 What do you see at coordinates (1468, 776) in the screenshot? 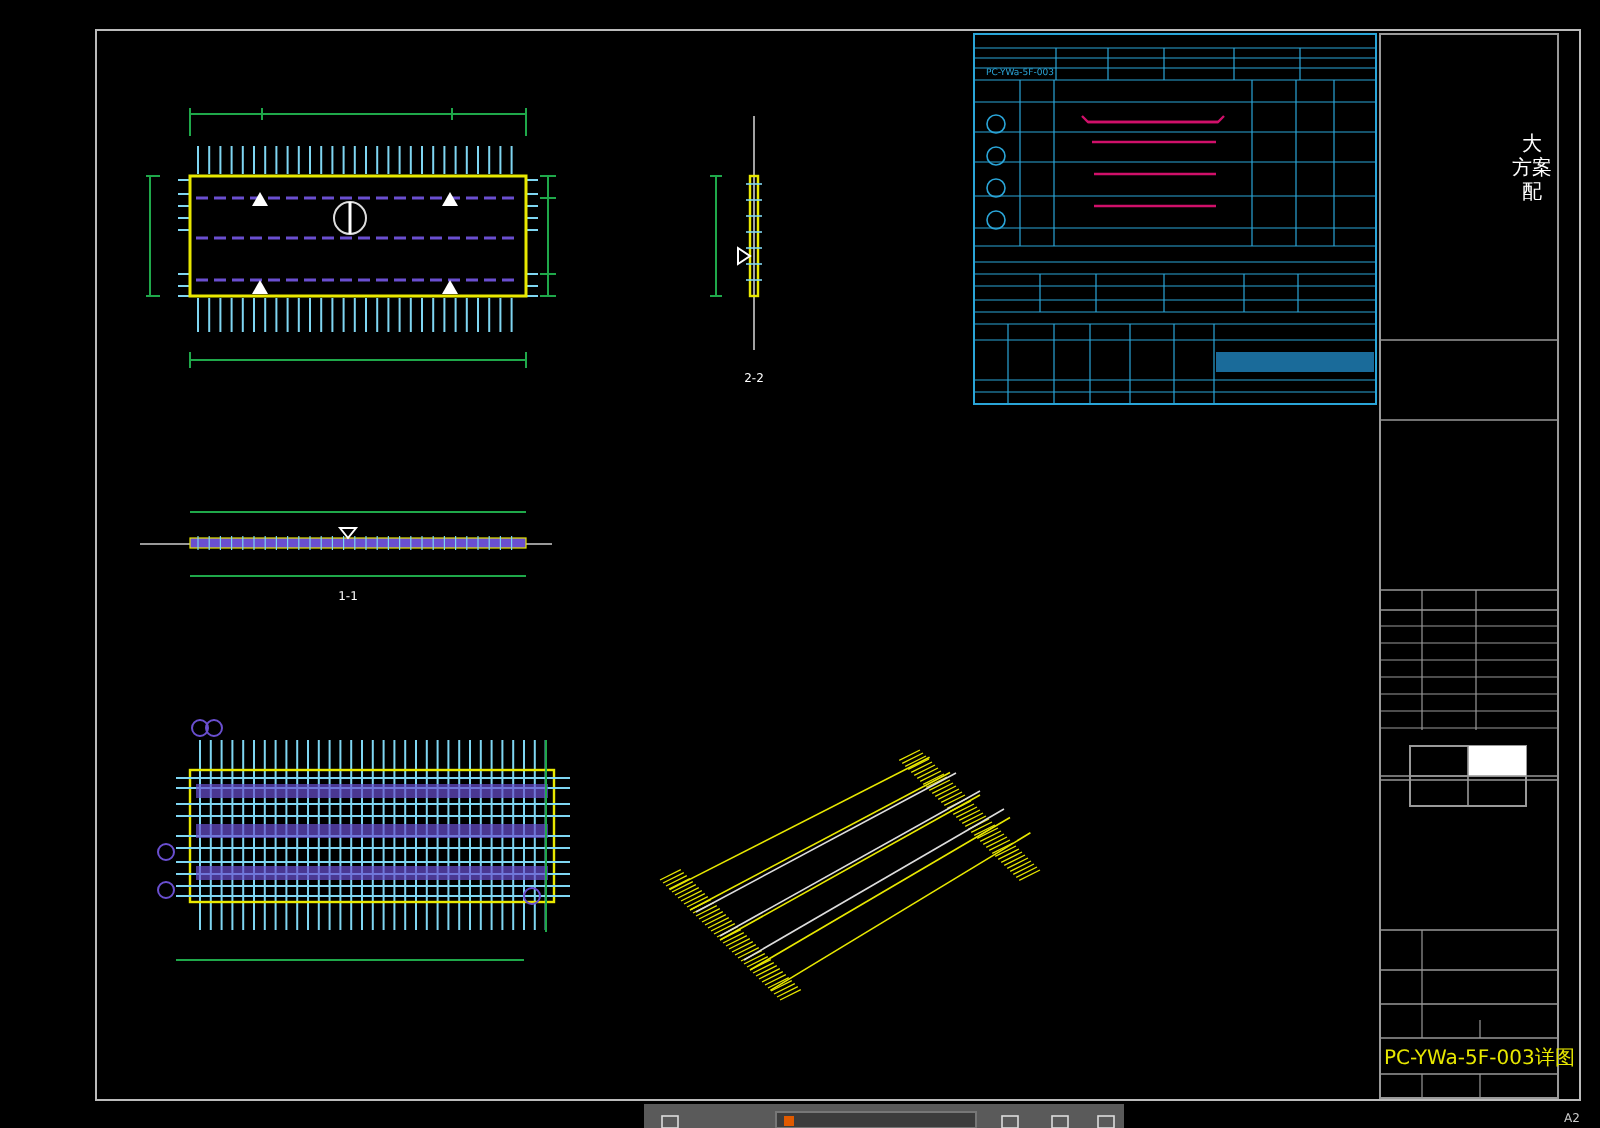
I see `key-map-drawing` at bounding box center [1468, 776].